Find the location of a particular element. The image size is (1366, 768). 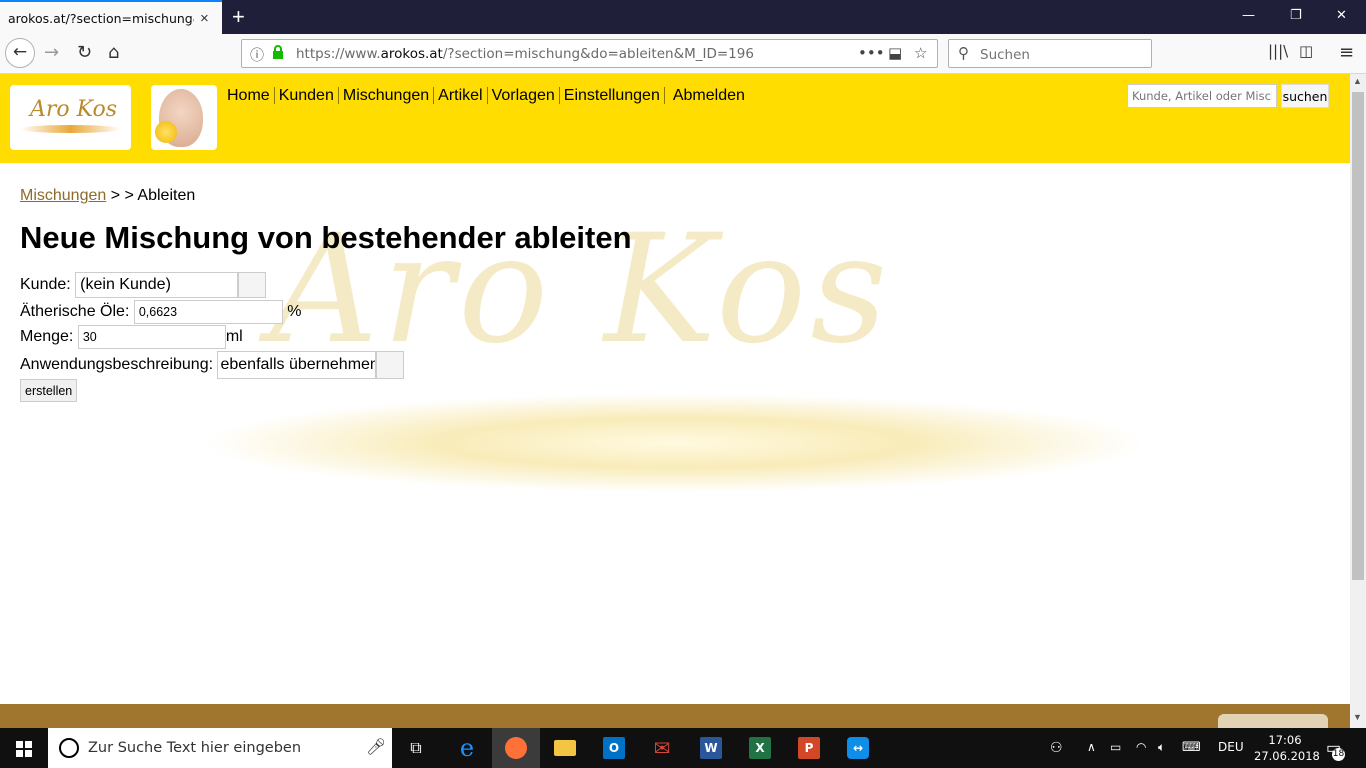

gmail-icon: ✉ is located at coordinates (662, 748).